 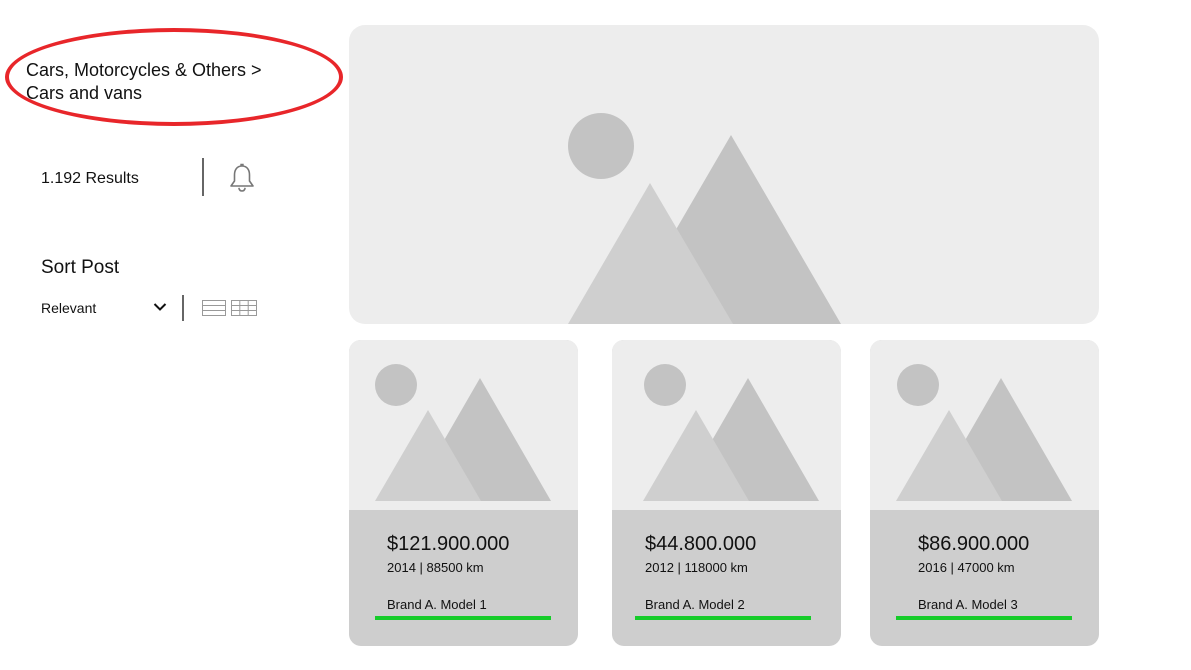 What do you see at coordinates (974, 544) in the screenshot?
I see `listing-price: $86.900.000` at bounding box center [974, 544].